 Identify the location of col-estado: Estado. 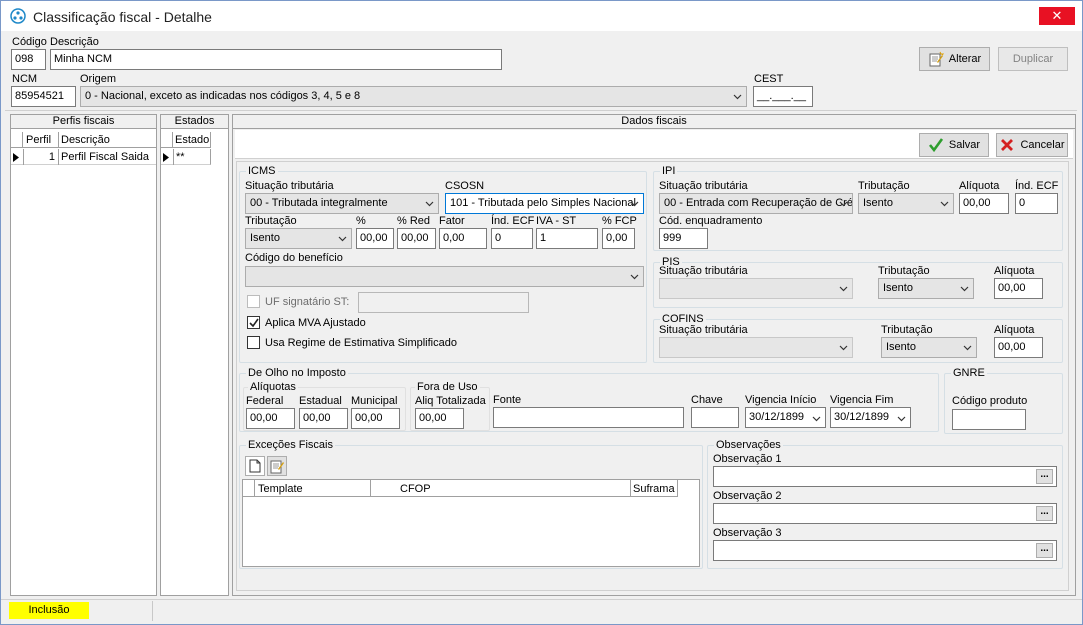
(192, 140).